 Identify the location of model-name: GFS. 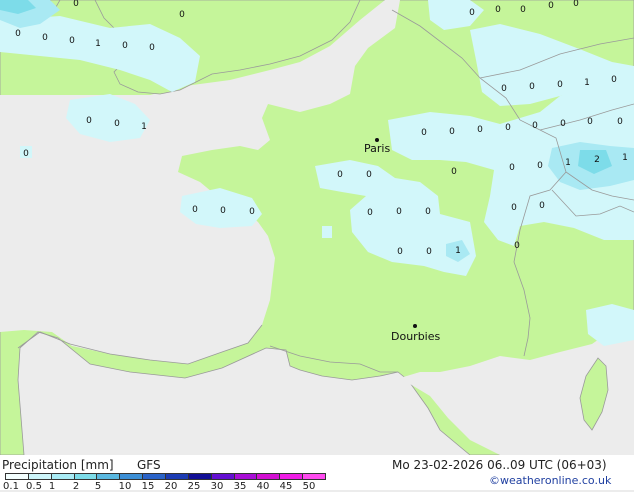
(149, 465).